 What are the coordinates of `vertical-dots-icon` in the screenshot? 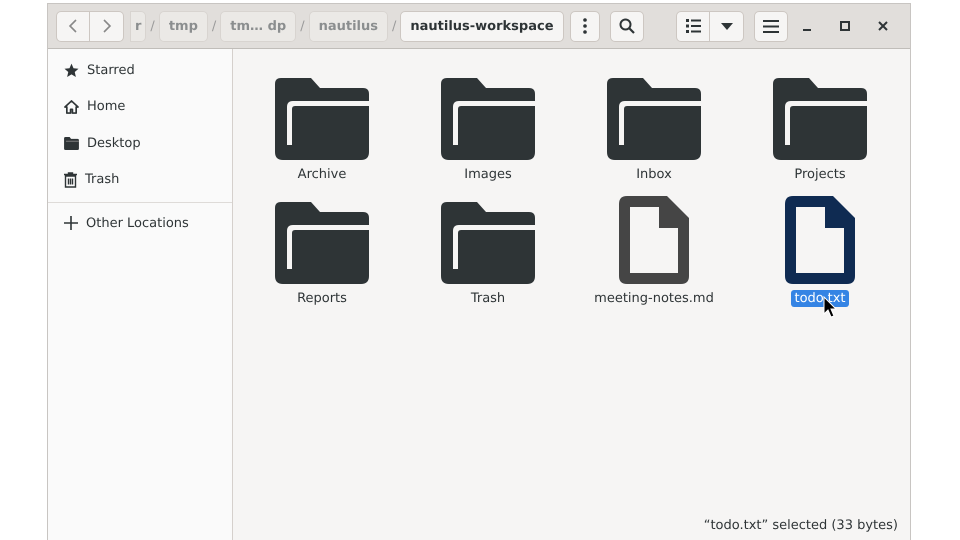 It's located at (584, 26).